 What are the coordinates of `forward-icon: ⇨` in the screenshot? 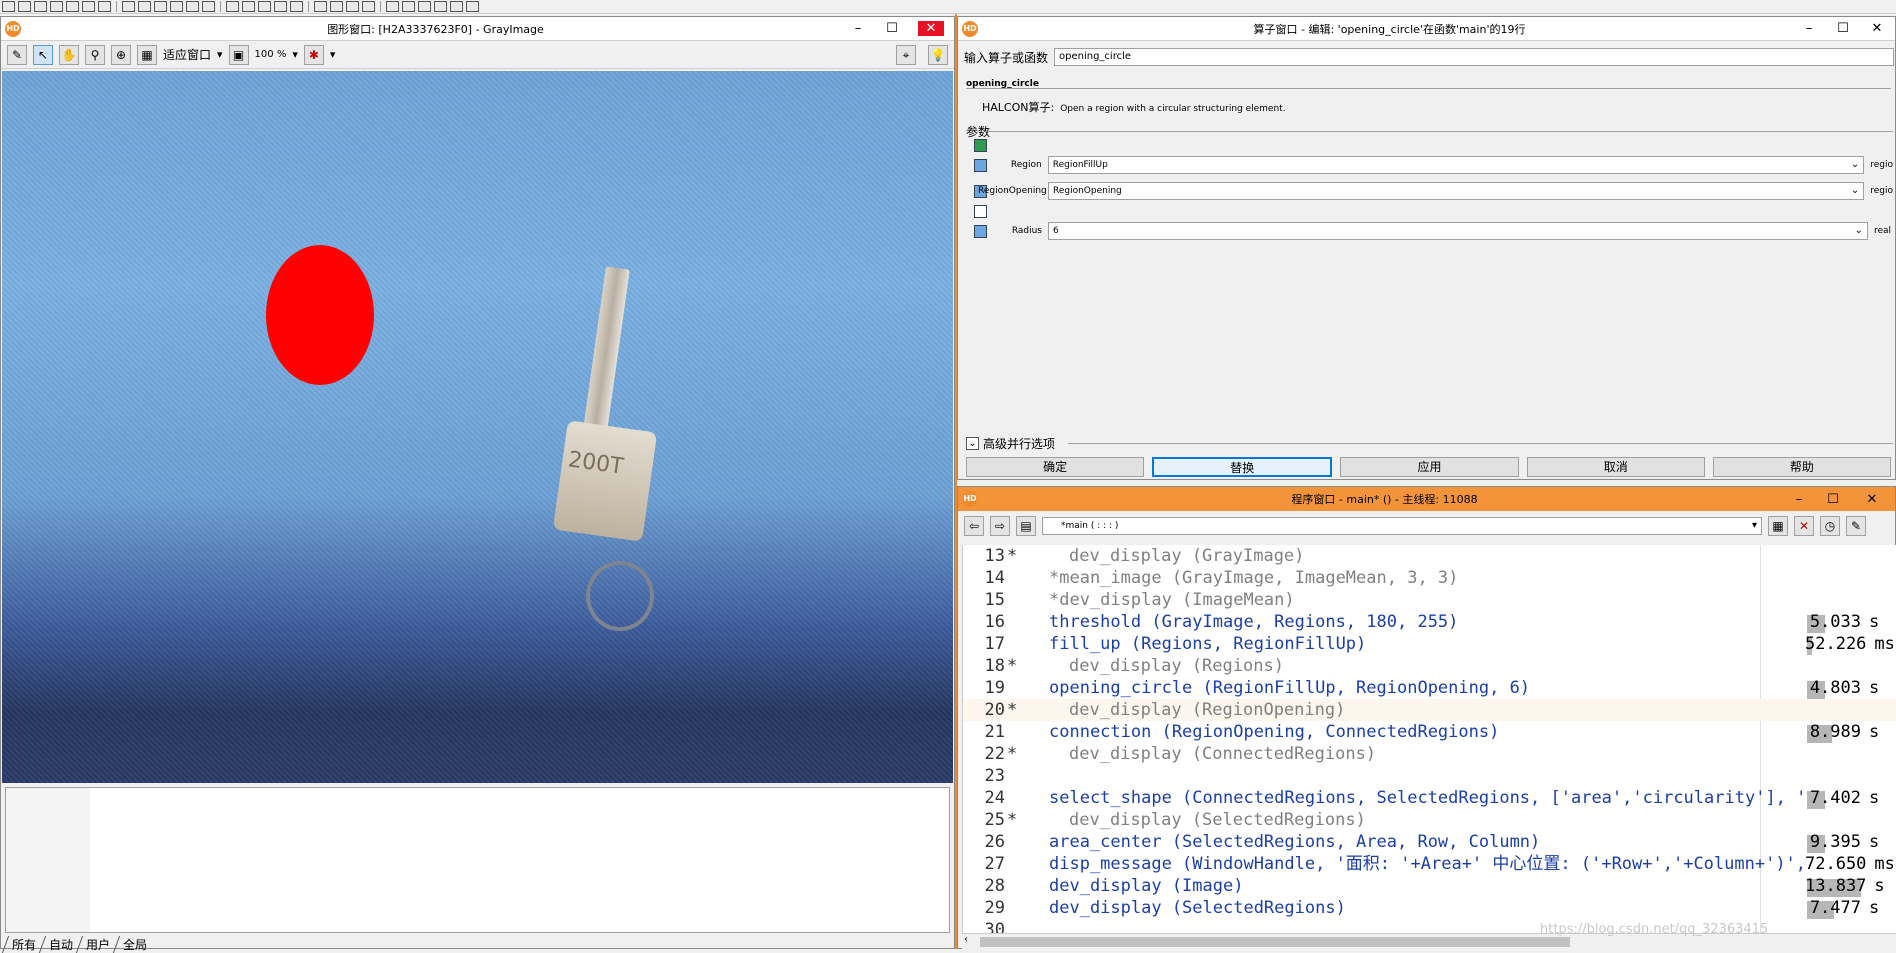 It's located at (1000, 526).